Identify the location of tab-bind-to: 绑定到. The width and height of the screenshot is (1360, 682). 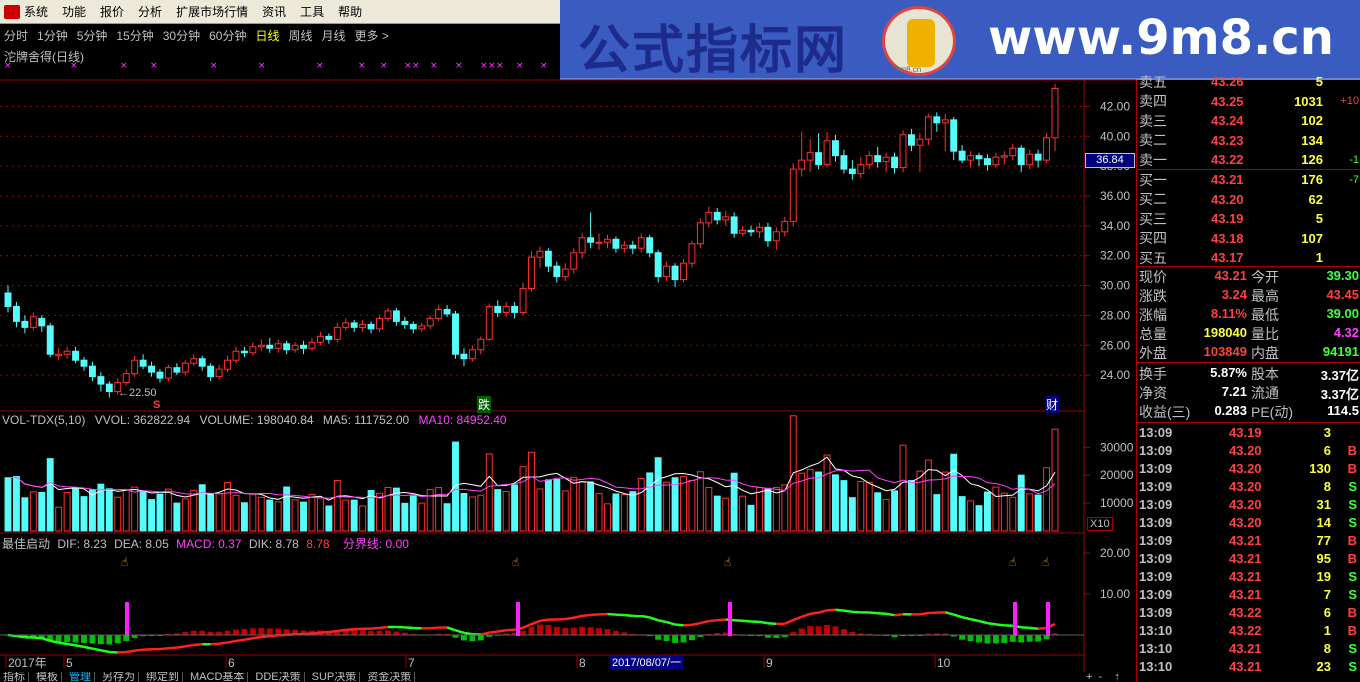
(163, 677).